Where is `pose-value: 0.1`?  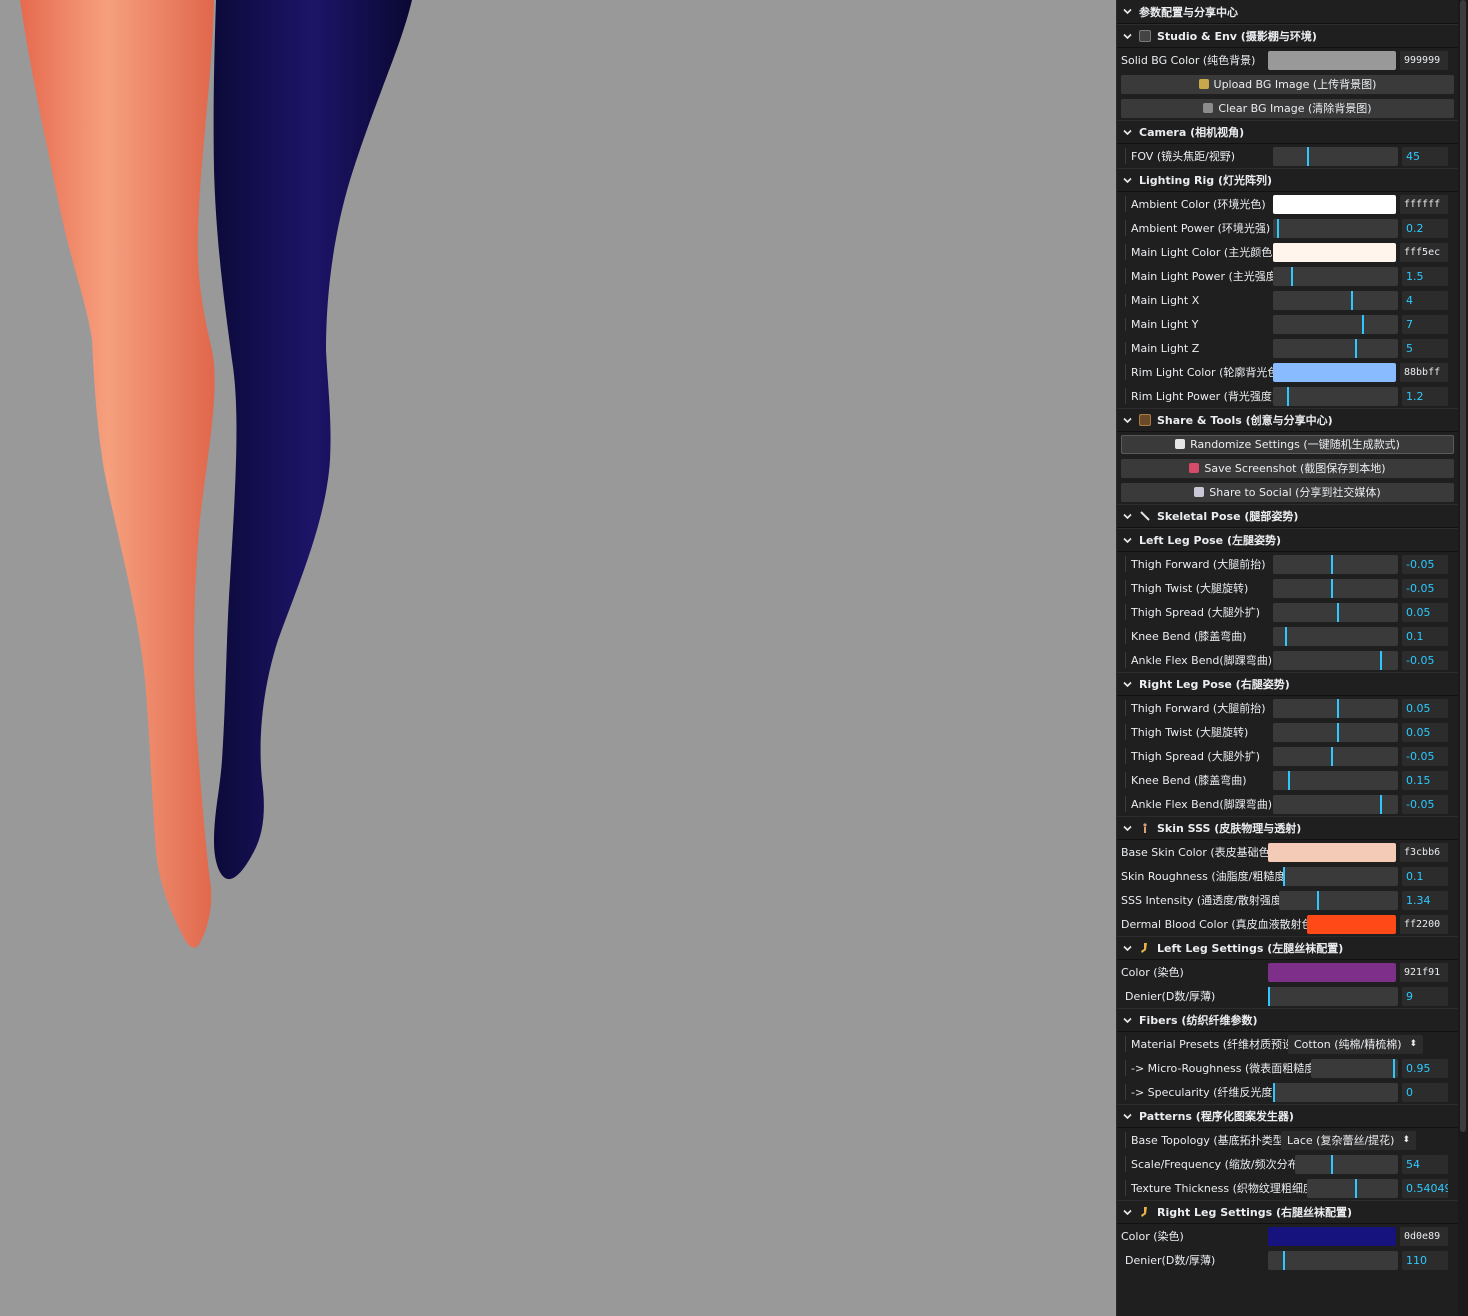
pose-value: 0.1 is located at coordinates (1425, 636).